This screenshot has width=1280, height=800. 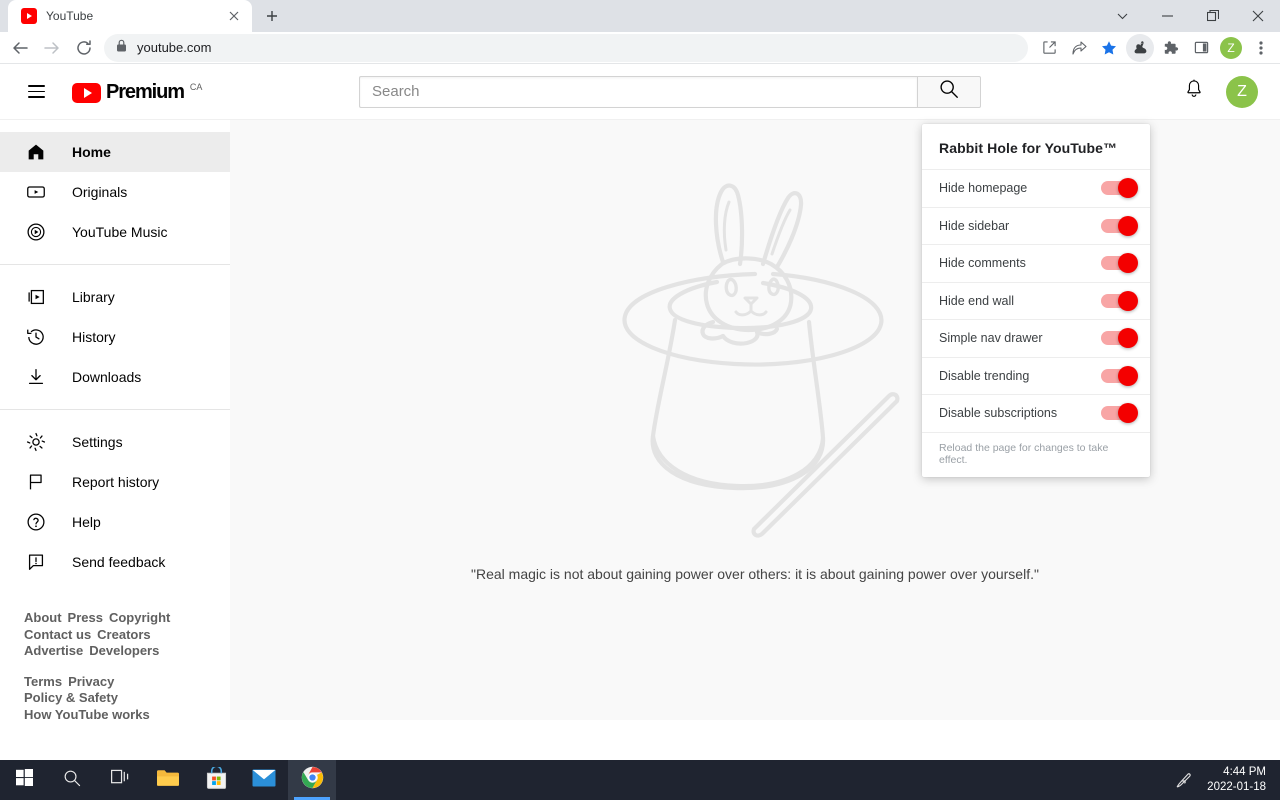 I want to click on footer-link: Contact us, so click(x=57, y=635).